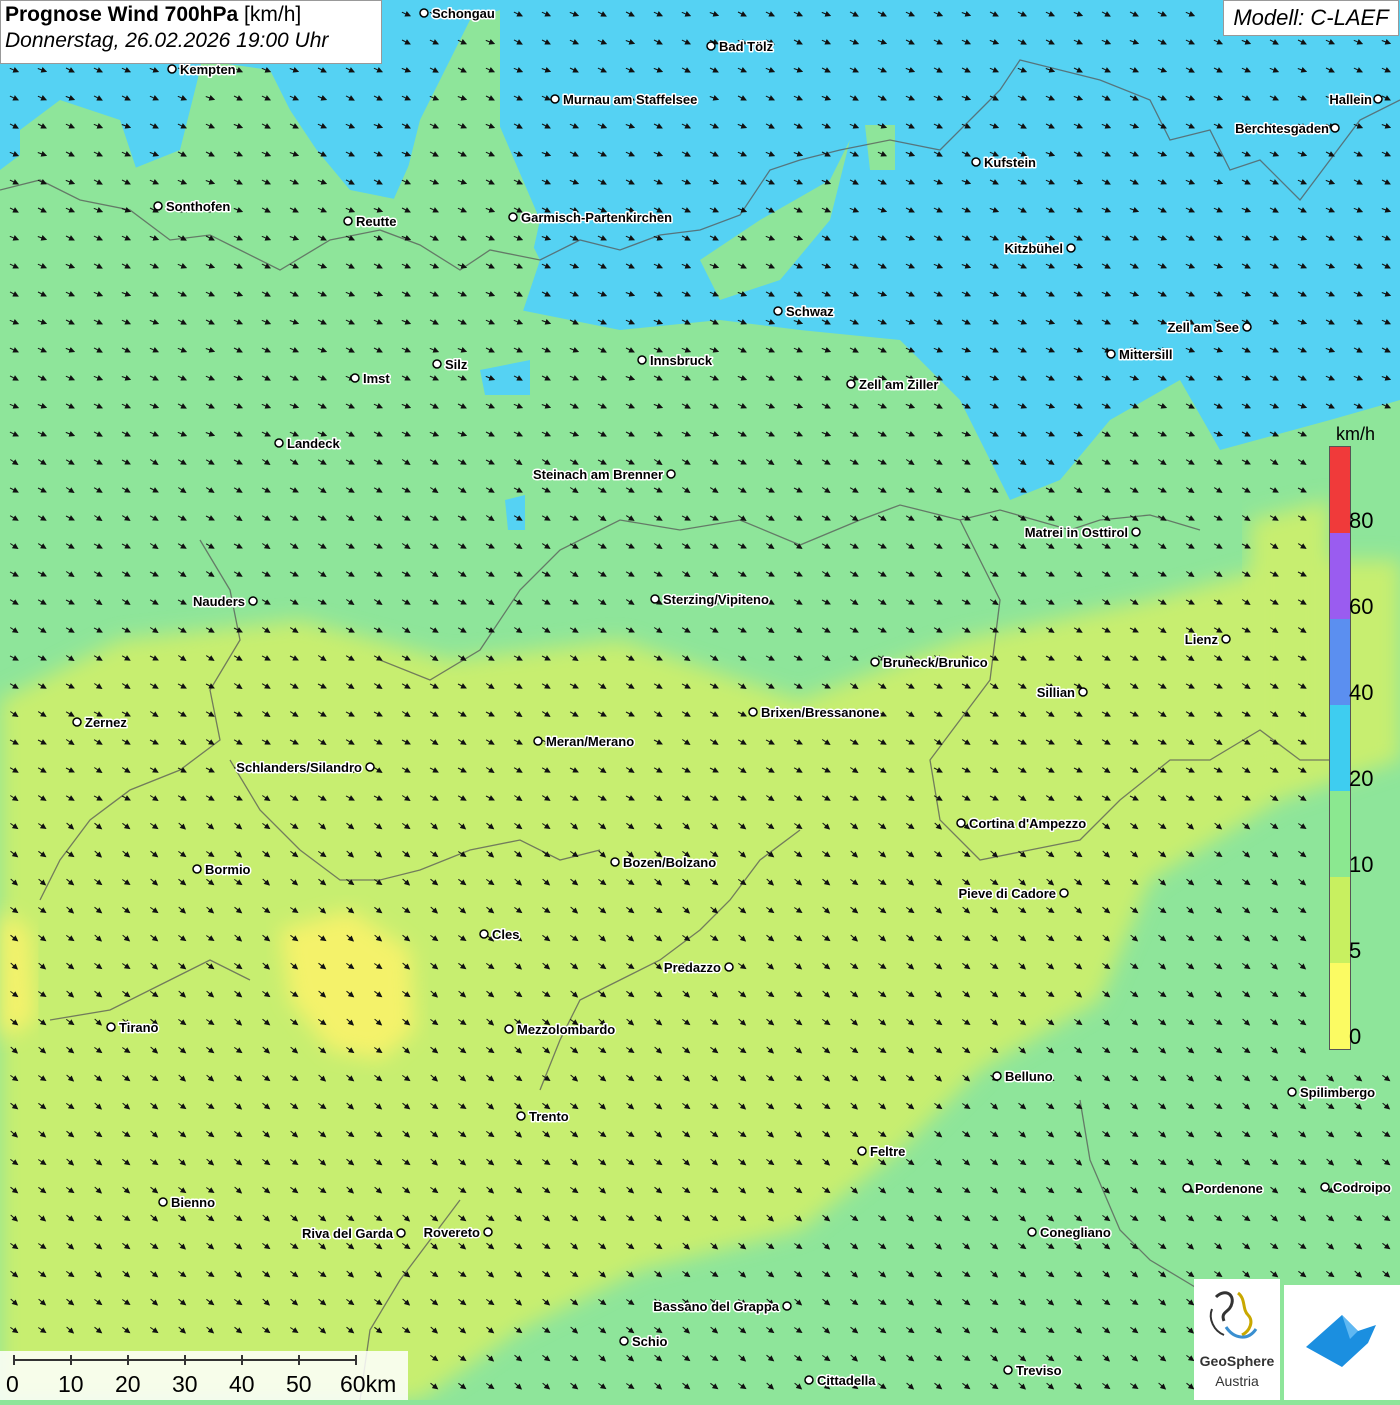 The width and height of the screenshot is (1400, 1405). Describe the element at coordinates (649, 1341) in the screenshot. I see `city-label: Schio` at that location.